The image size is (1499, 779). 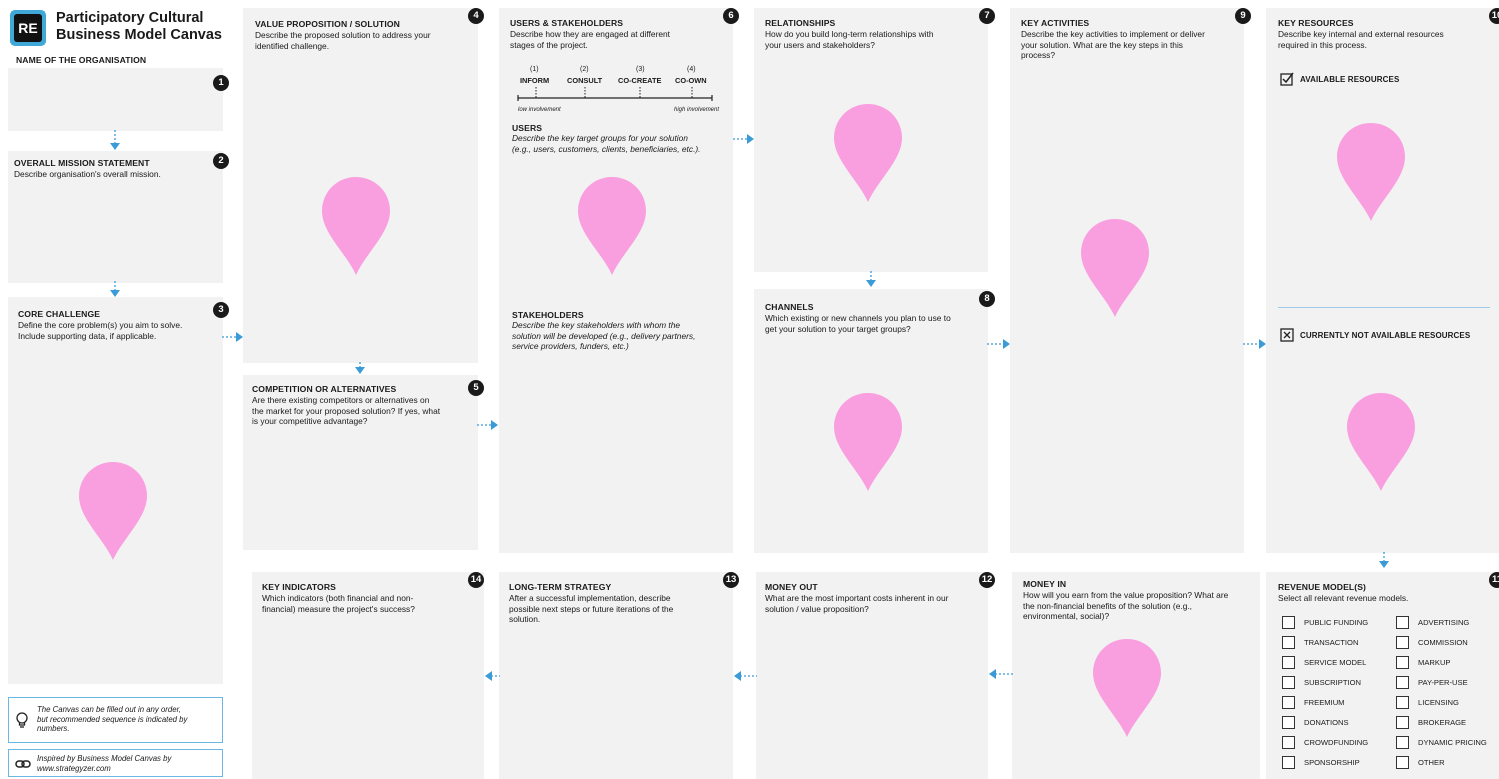 What do you see at coordinates (1442, 722) in the screenshot?
I see `revenue-option-label: BROKERAGE` at bounding box center [1442, 722].